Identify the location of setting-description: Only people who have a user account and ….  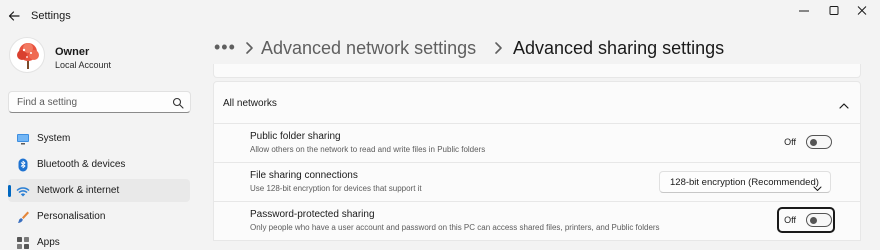
(455, 227).